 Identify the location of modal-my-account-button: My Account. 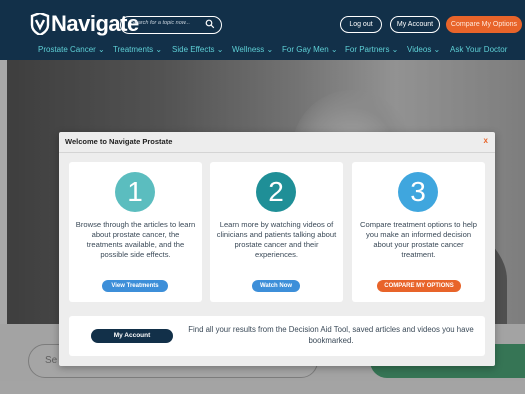
(132, 336).